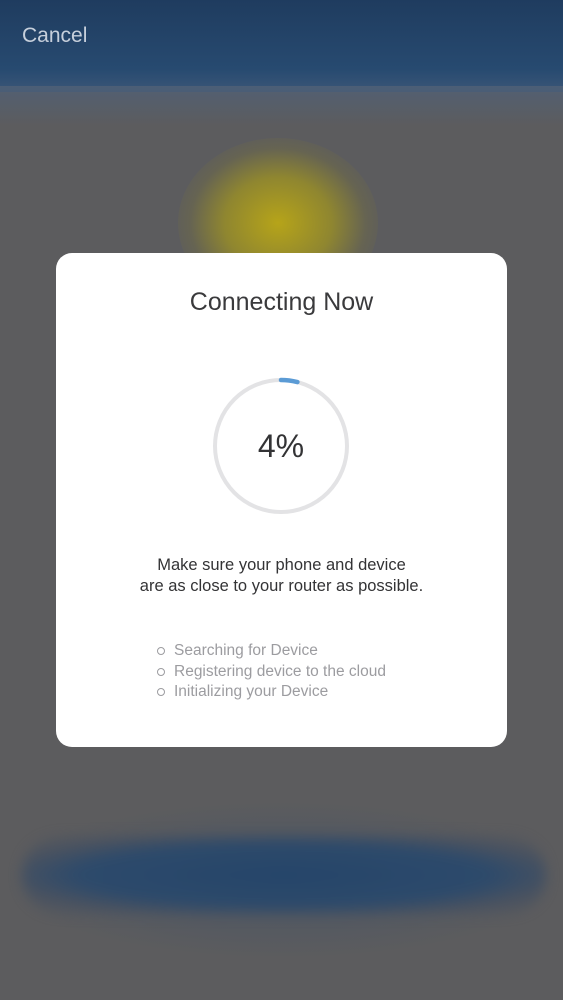 This screenshot has width=563, height=1000. Describe the element at coordinates (281, 565) in the screenshot. I see `hint-line: Make sure your phone and device` at that location.